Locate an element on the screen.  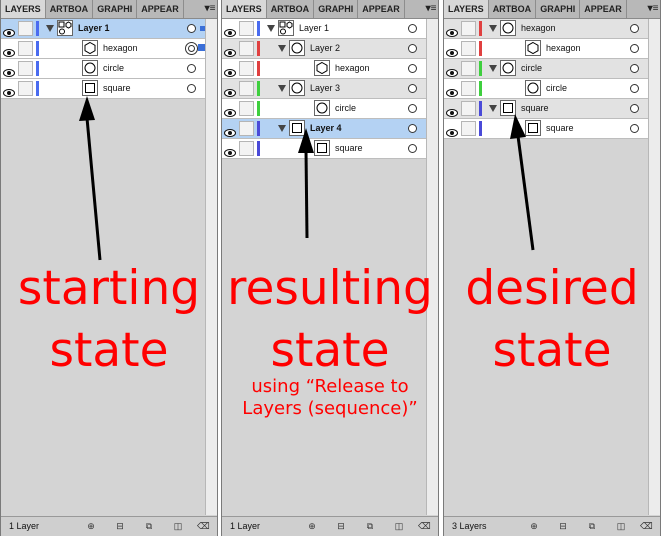
layer-row-layer-4: Layer 4 is located at coordinates (324, 129).